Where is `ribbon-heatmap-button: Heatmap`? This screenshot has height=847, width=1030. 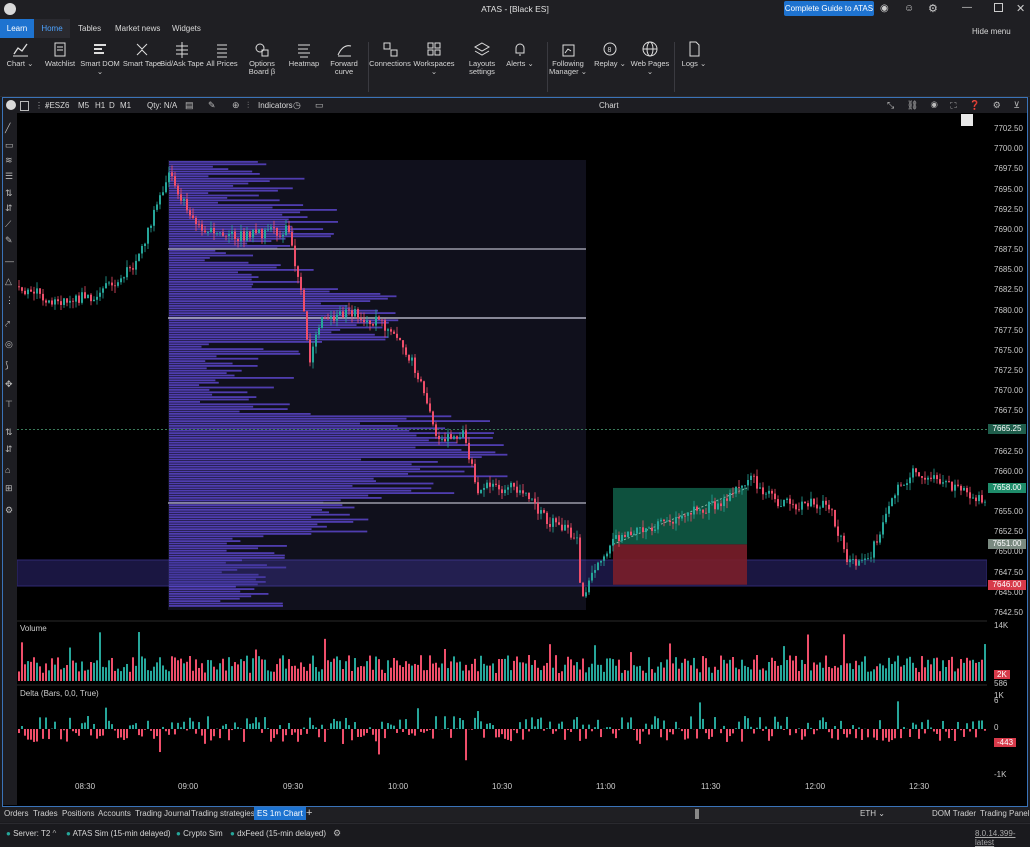
ribbon-heatmap-button: Heatmap is located at coordinates (304, 54).